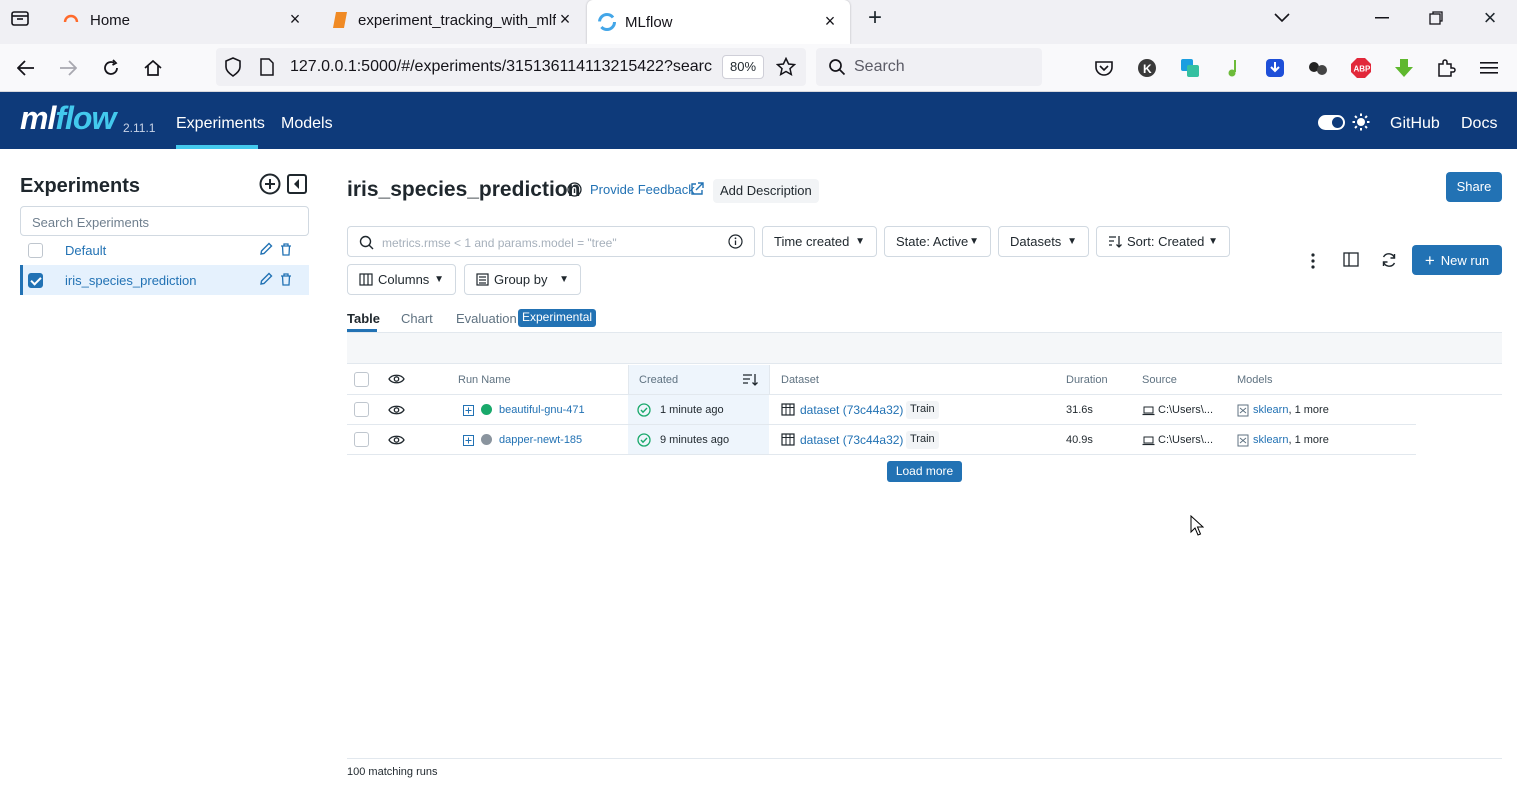 This screenshot has height=797, width=1517. Describe the element at coordinates (1331, 122) in the screenshot. I see `dark-mode-toggle` at that location.